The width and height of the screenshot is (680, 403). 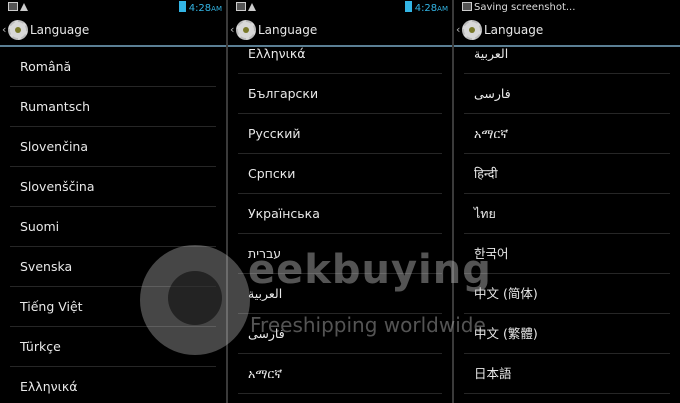 What do you see at coordinates (567, 334) in the screenshot?
I see `language-item: 中文 (繁體)` at bounding box center [567, 334].